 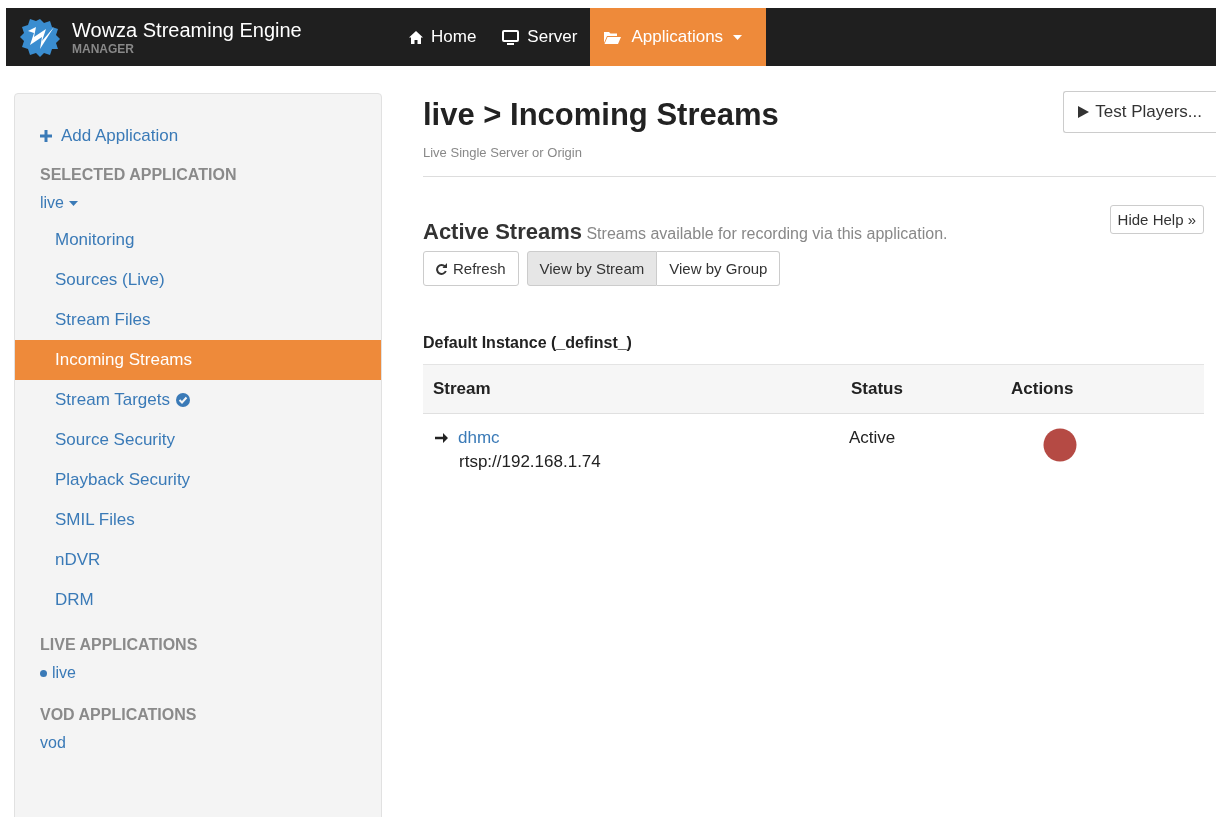 I want to click on hide-help-button: Hide Help », so click(x=1156, y=219).